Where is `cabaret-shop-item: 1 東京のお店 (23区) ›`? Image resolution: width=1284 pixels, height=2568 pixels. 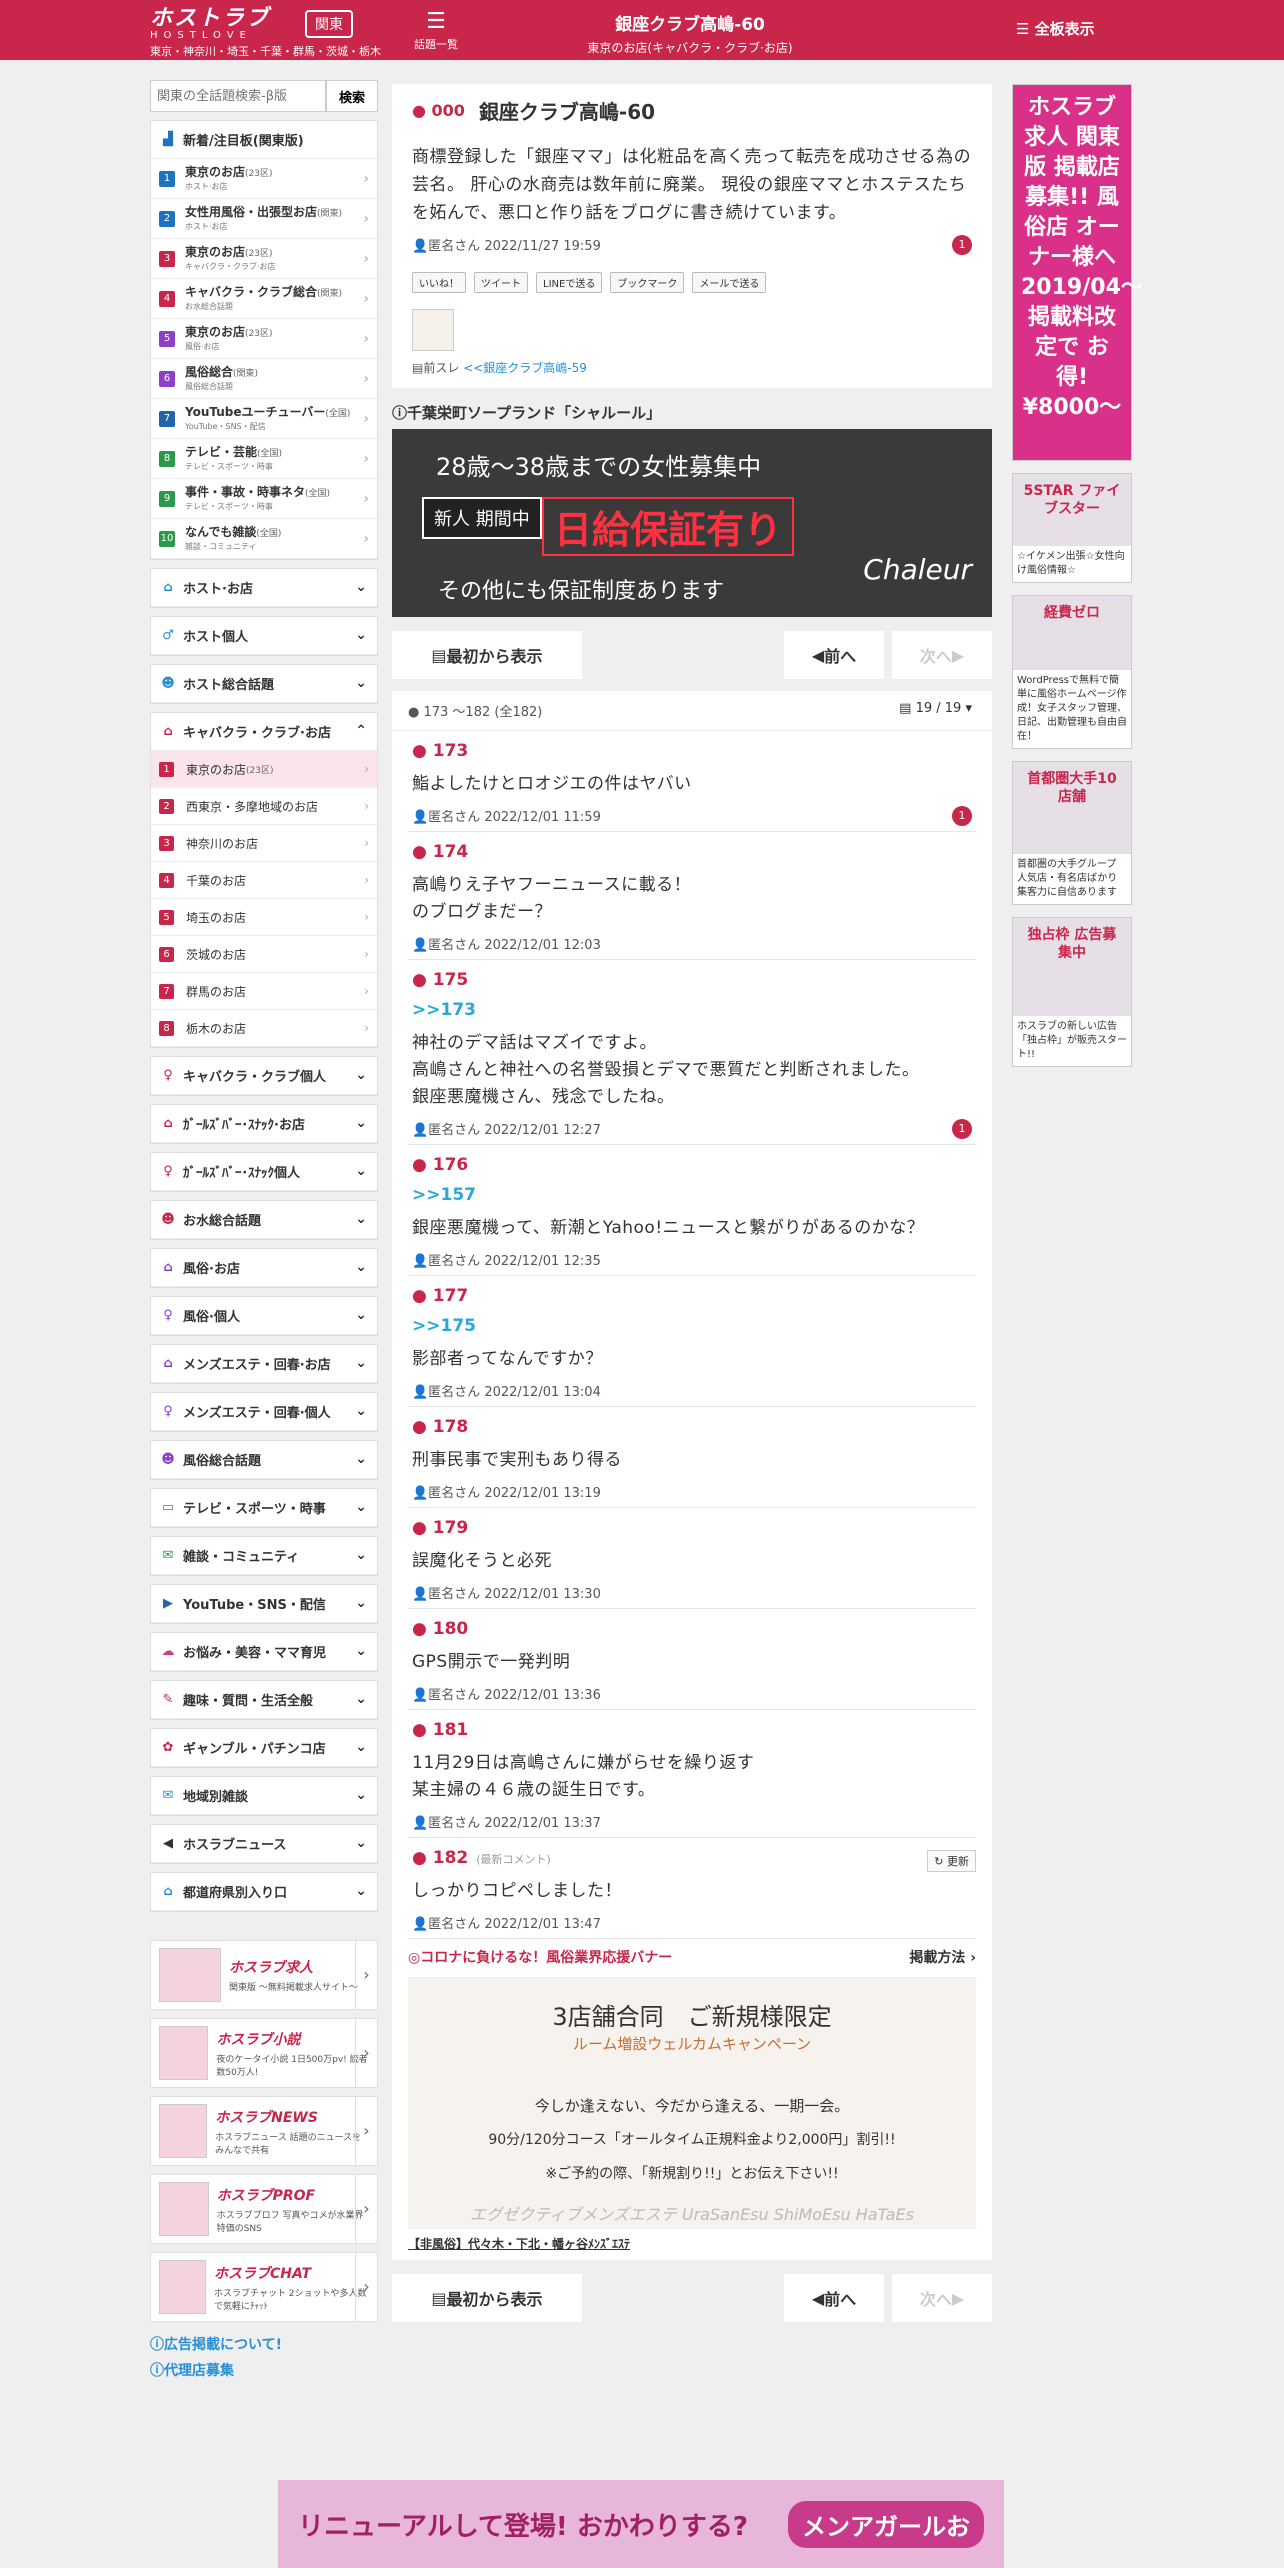
cabaret-shop-item: 1 東京のお店 (23区) › is located at coordinates (264, 769).